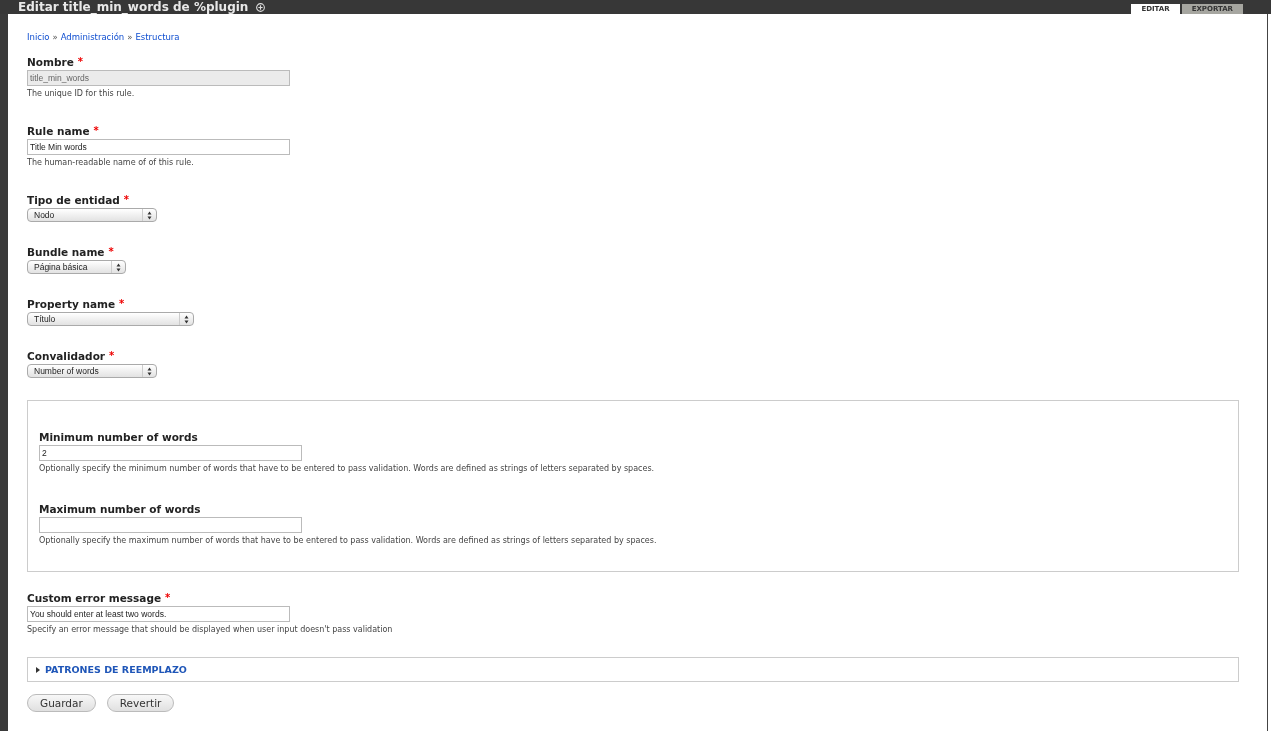 Image resolution: width=1271 pixels, height=731 pixels. Describe the element at coordinates (110, 319) in the screenshot. I see `select-dropdown: Título` at that location.